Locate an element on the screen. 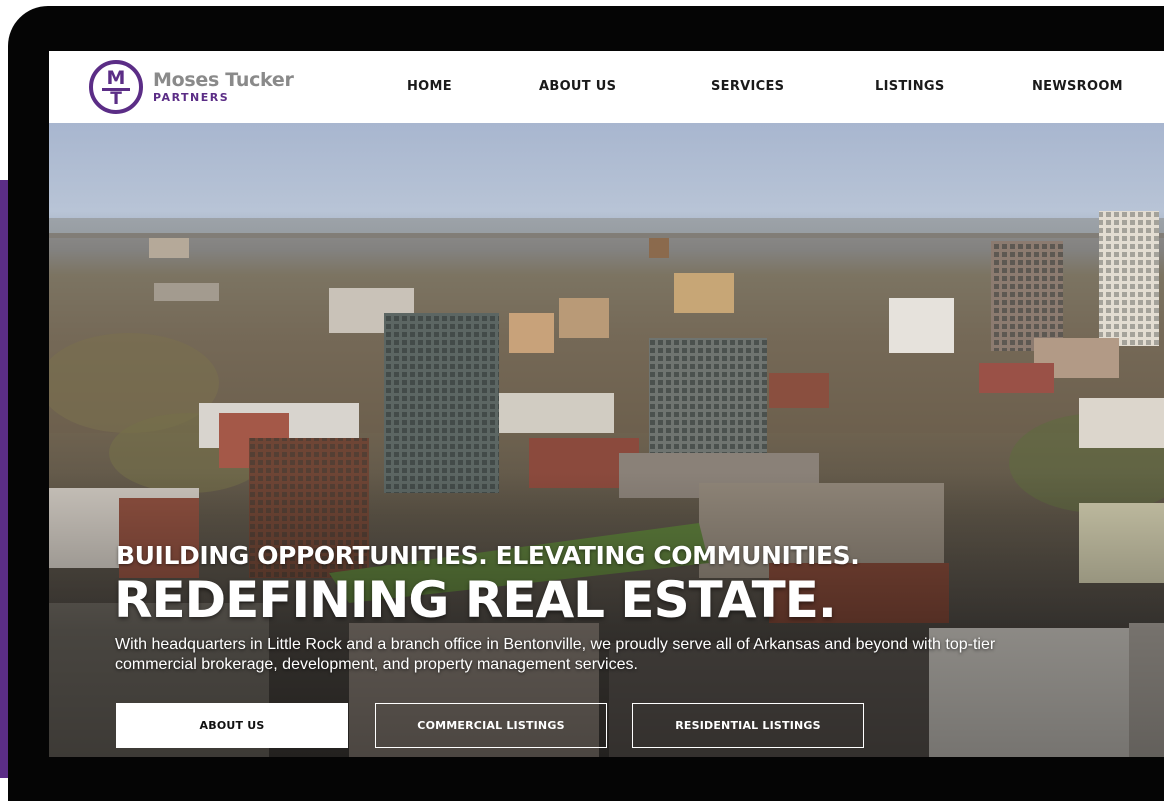  logo: M T Moses Tucker PARTNERS is located at coordinates (191, 87).